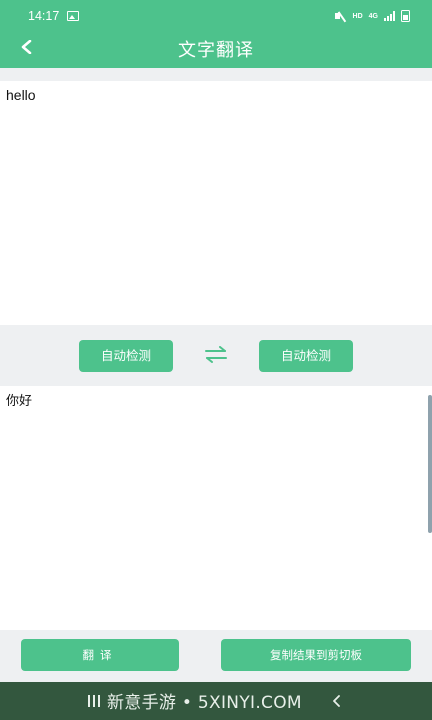 This screenshot has height=720, width=432. I want to click on source-text: hello, so click(21, 95).